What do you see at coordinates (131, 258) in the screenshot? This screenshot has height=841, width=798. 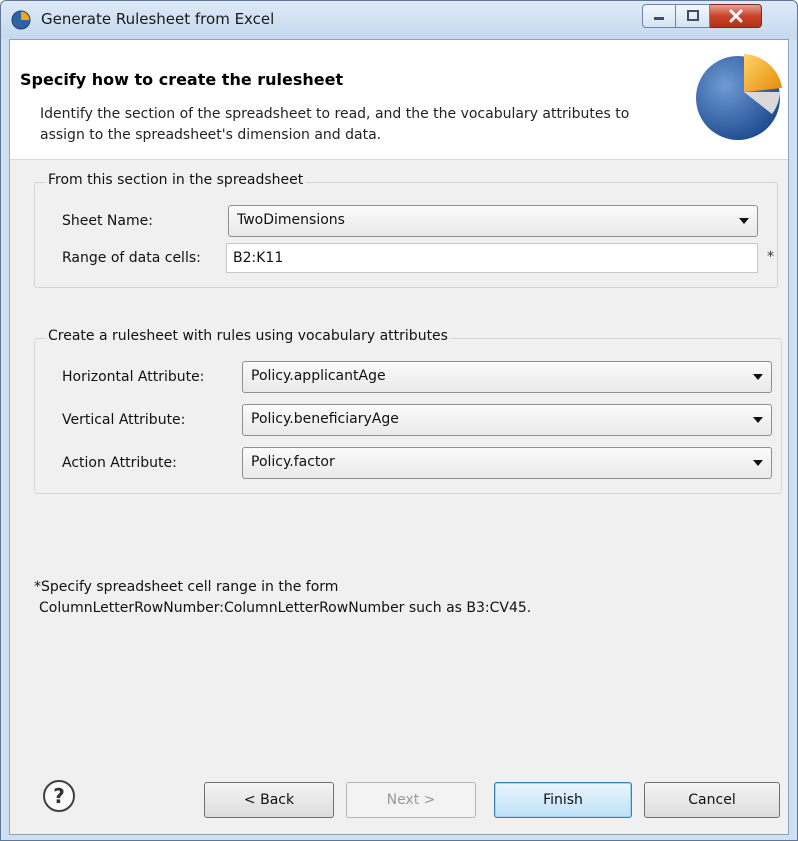 I see `range-label: Range of data cells:` at bounding box center [131, 258].